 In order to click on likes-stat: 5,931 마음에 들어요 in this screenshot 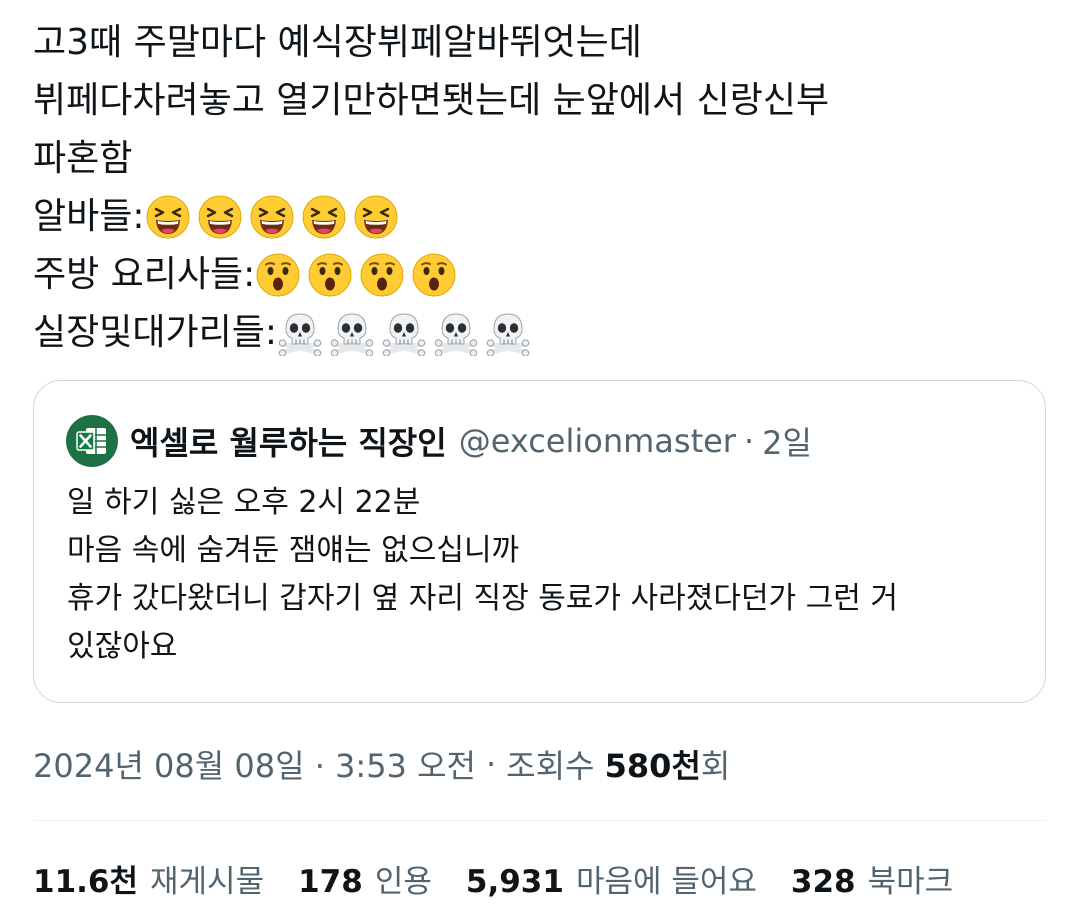, I will do `click(611, 878)`.